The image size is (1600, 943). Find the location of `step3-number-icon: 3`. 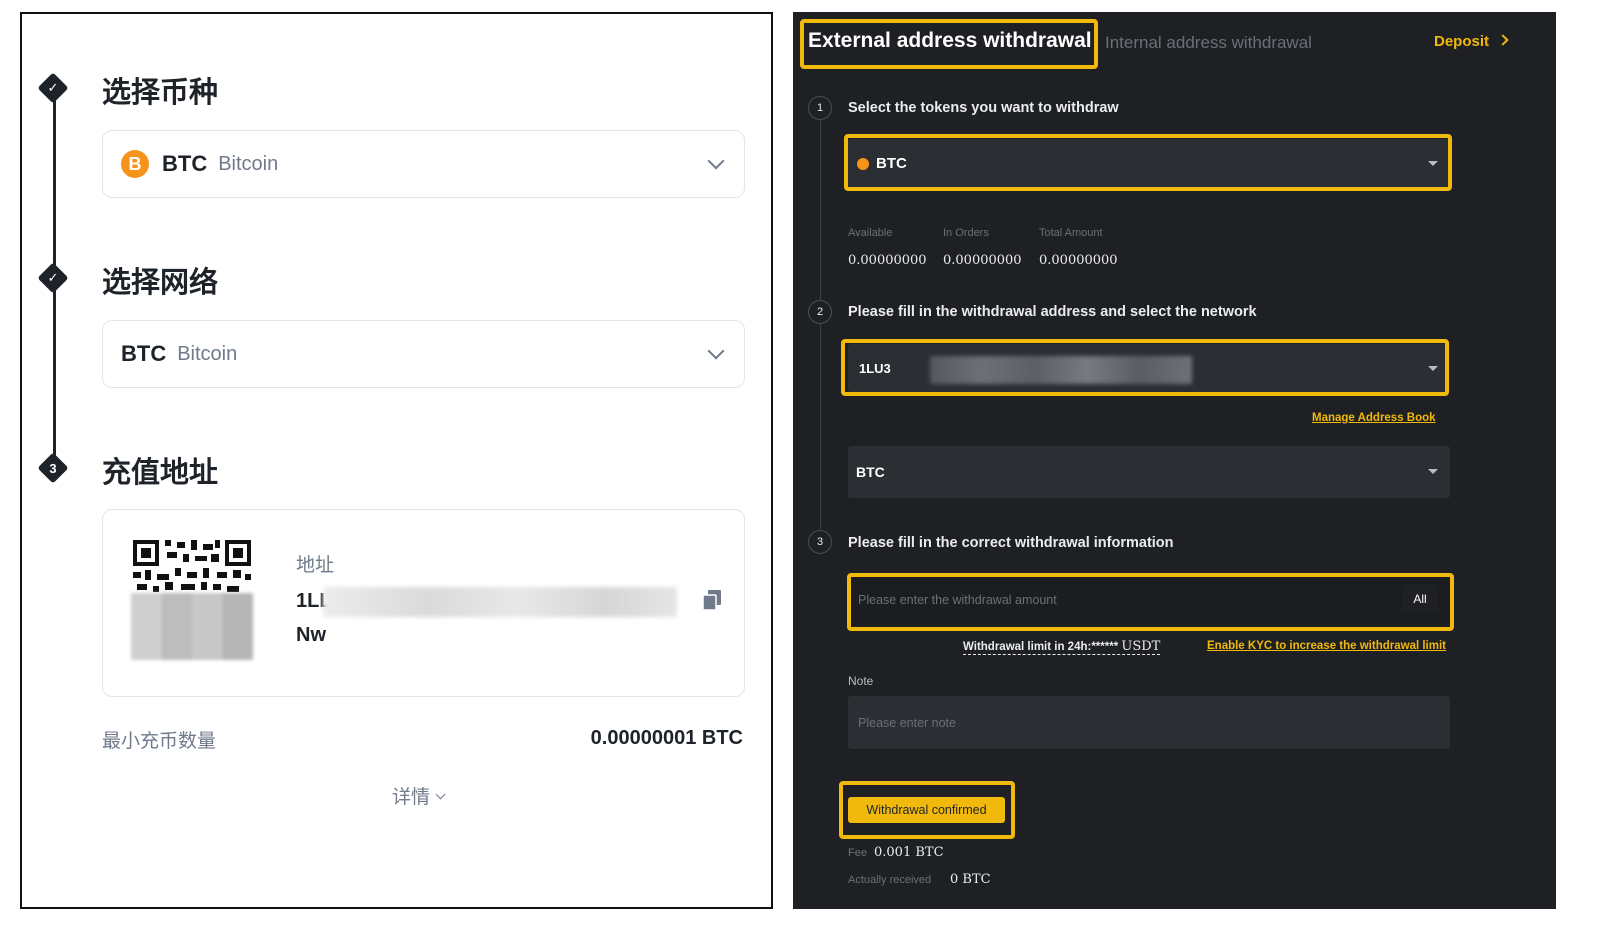

step3-number-icon: 3 is located at coordinates (53, 468).